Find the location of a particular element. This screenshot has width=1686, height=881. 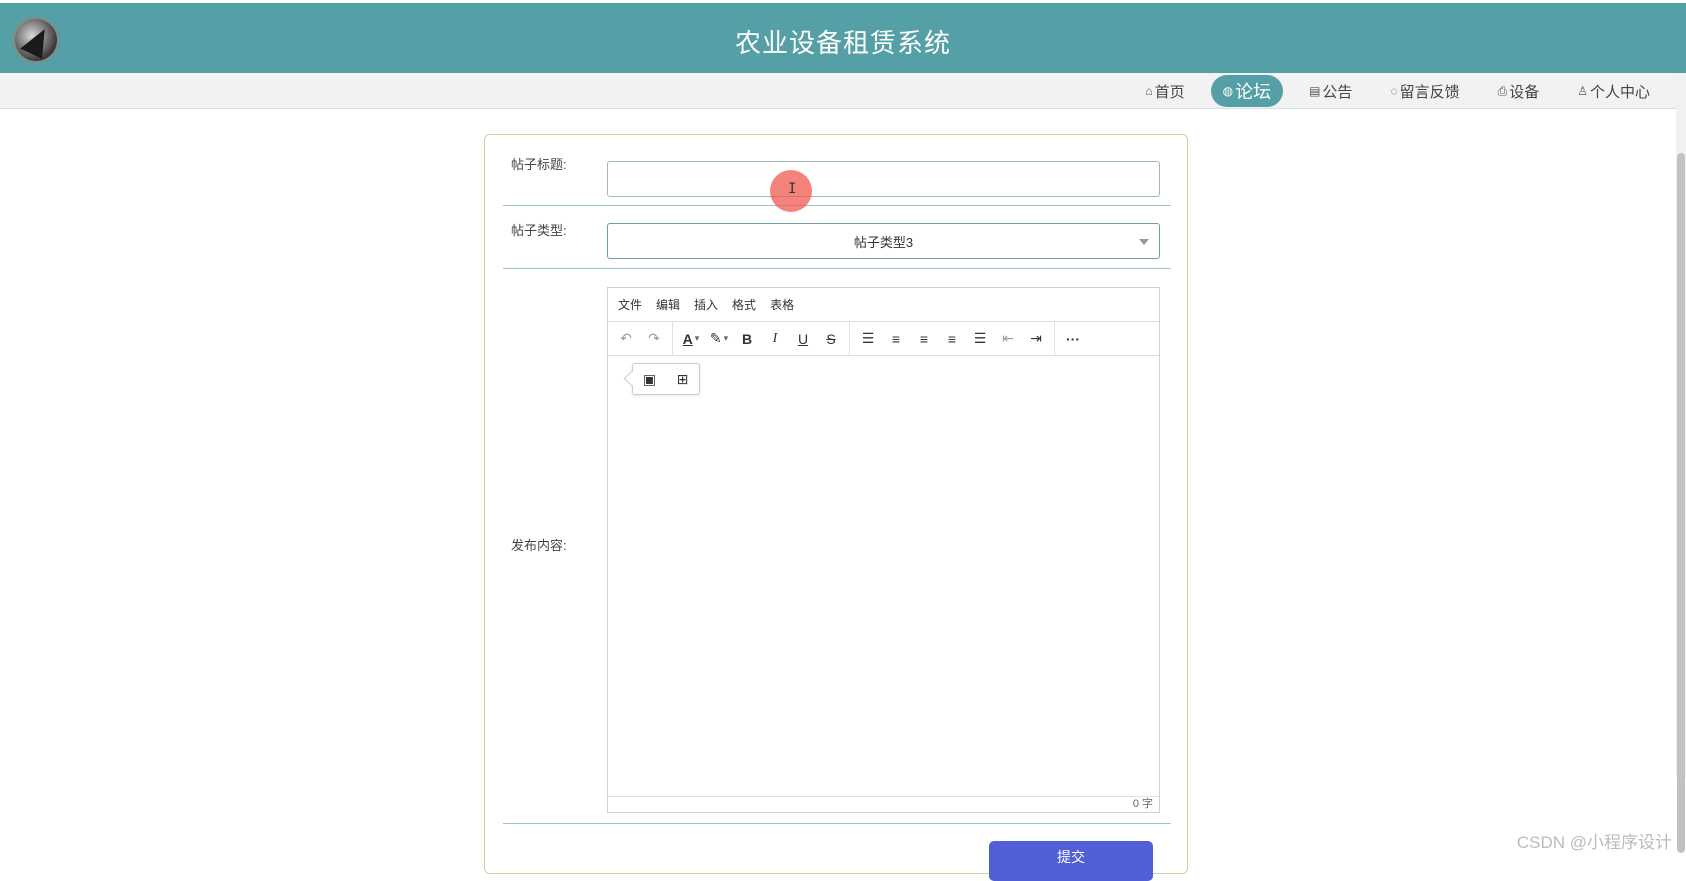

word-count: 0 字 is located at coordinates (1142, 804).